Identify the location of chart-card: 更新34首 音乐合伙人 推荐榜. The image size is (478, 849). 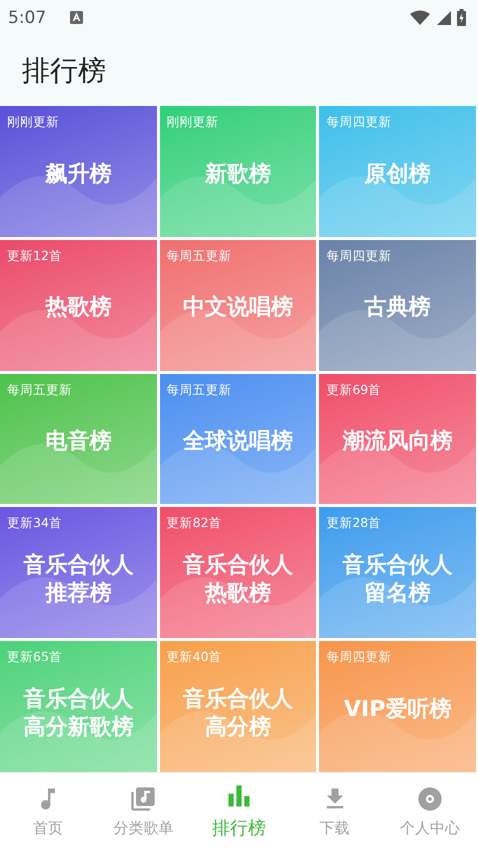
(78, 572).